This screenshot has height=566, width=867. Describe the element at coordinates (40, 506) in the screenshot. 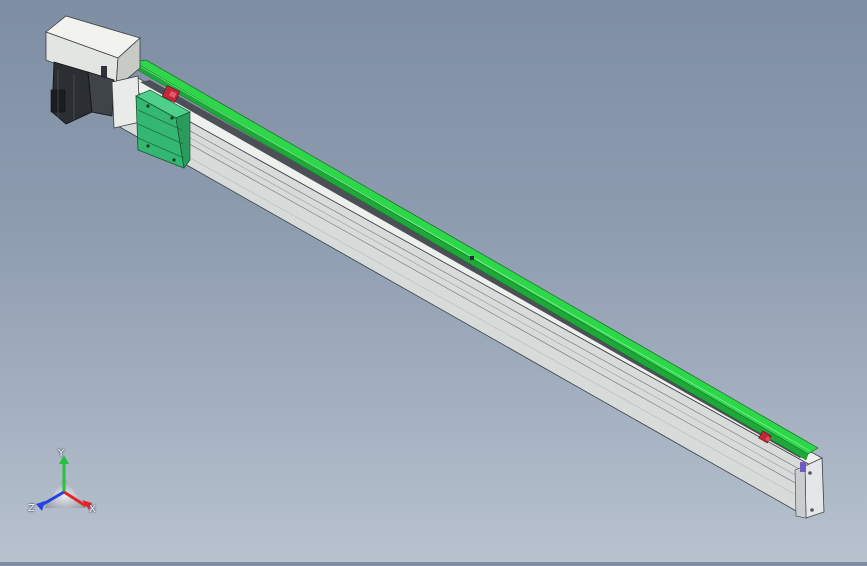

I see `z-arrow` at that location.